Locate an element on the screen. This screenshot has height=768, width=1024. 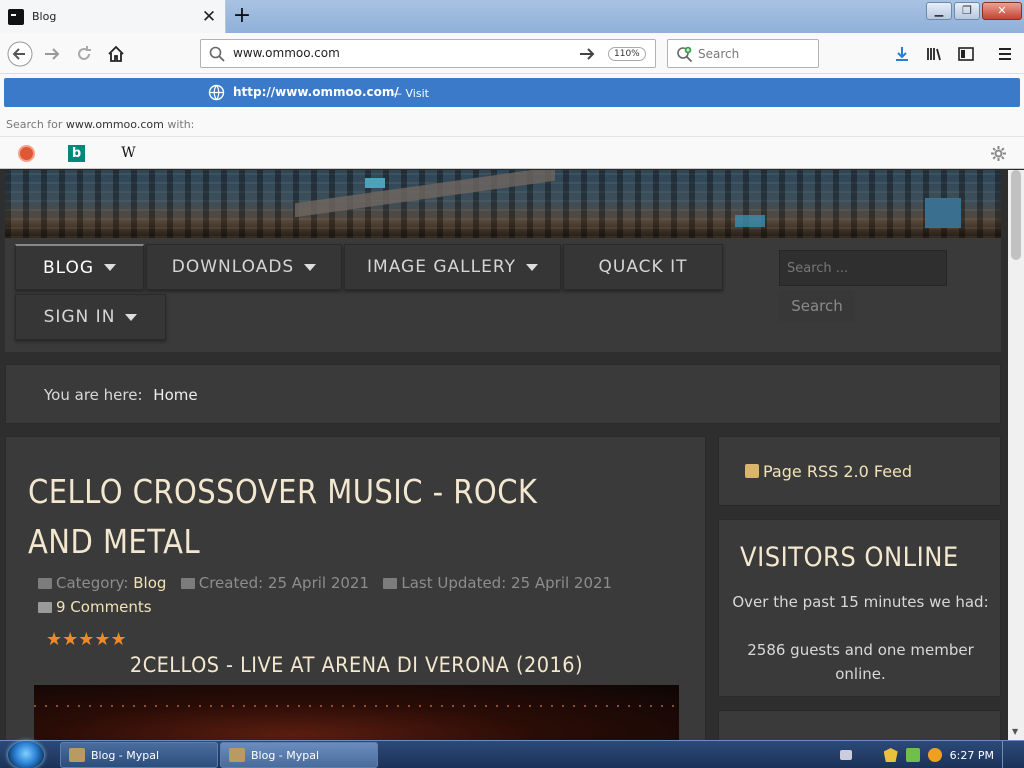
show-desktop-button is located at coordinates (1007, 754).